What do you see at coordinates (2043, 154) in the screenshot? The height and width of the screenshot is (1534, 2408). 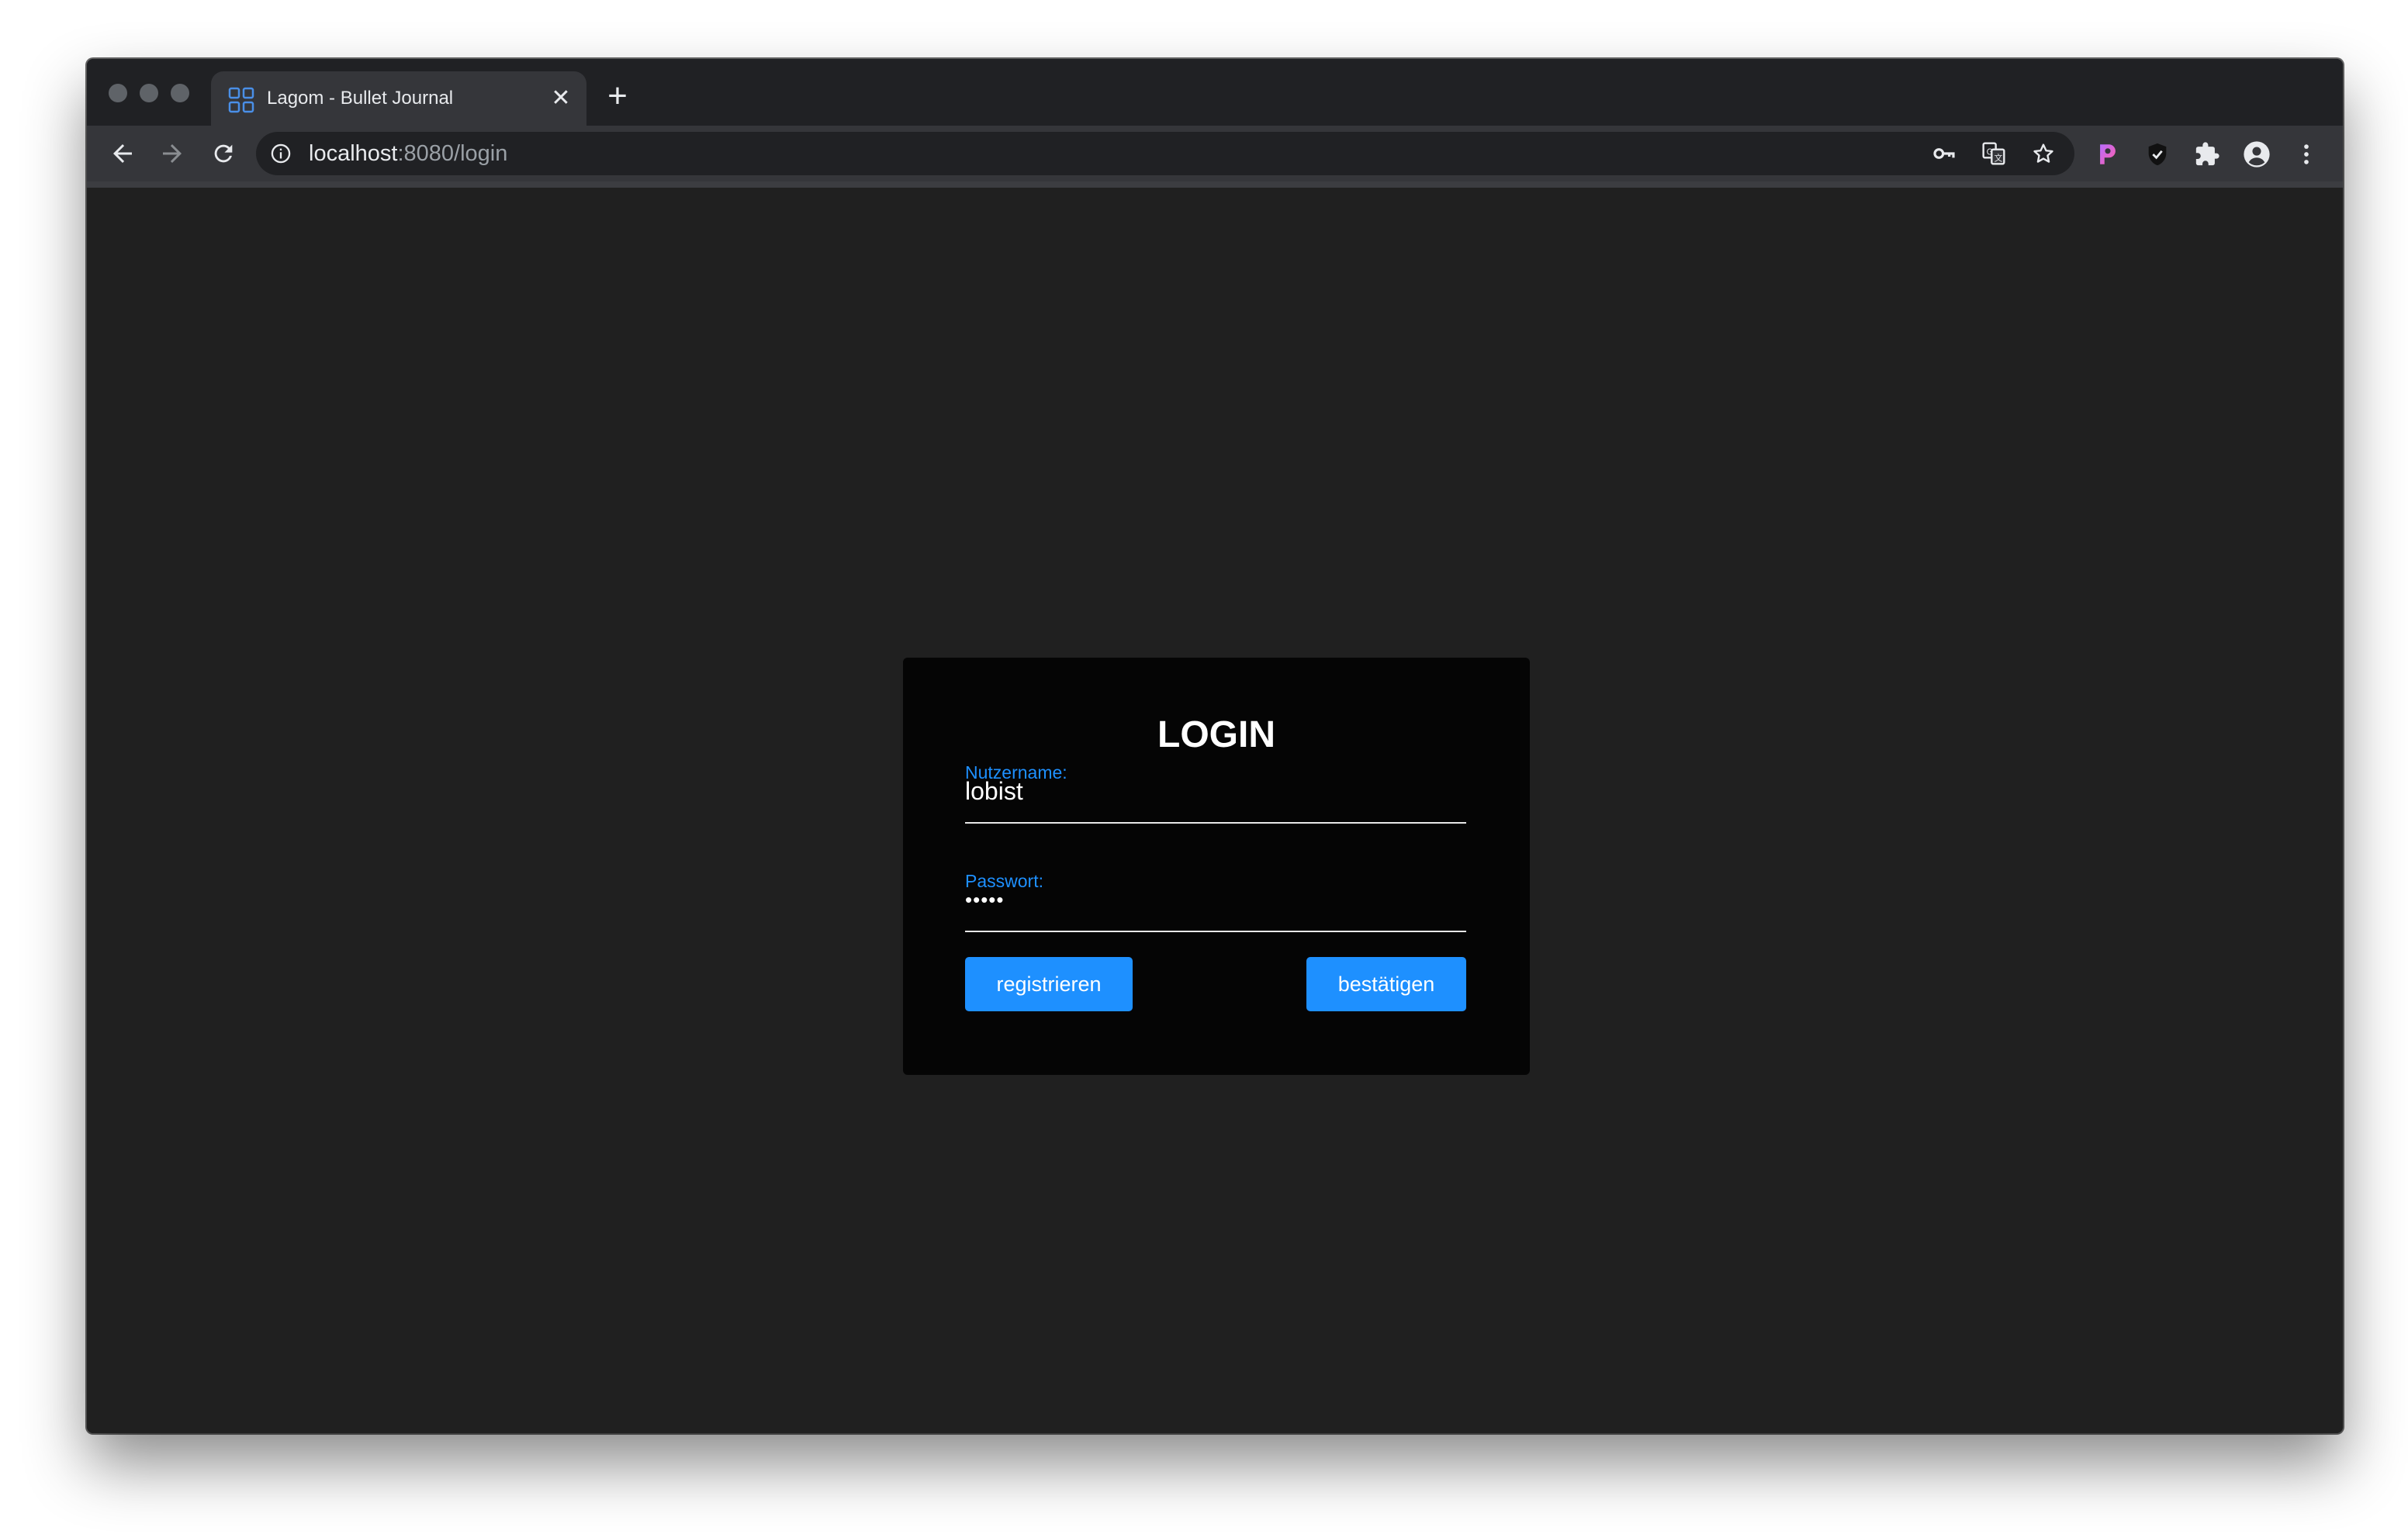 I see `star-icon` at bounding box center [2043, 154].